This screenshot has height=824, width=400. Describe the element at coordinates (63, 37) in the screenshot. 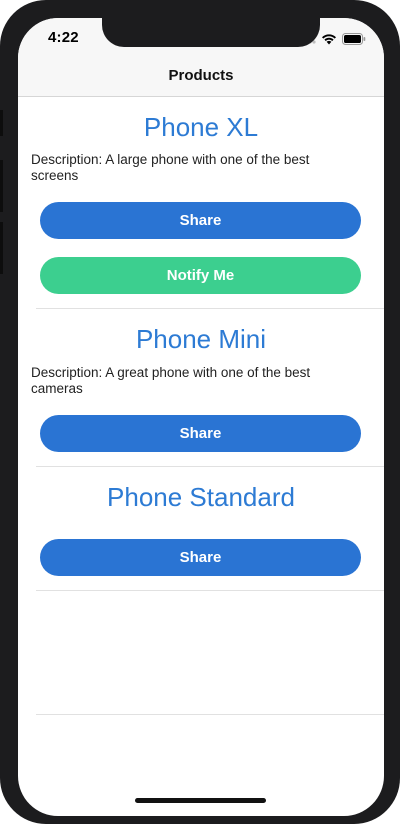

I see `status-time: 4:22` at that location.